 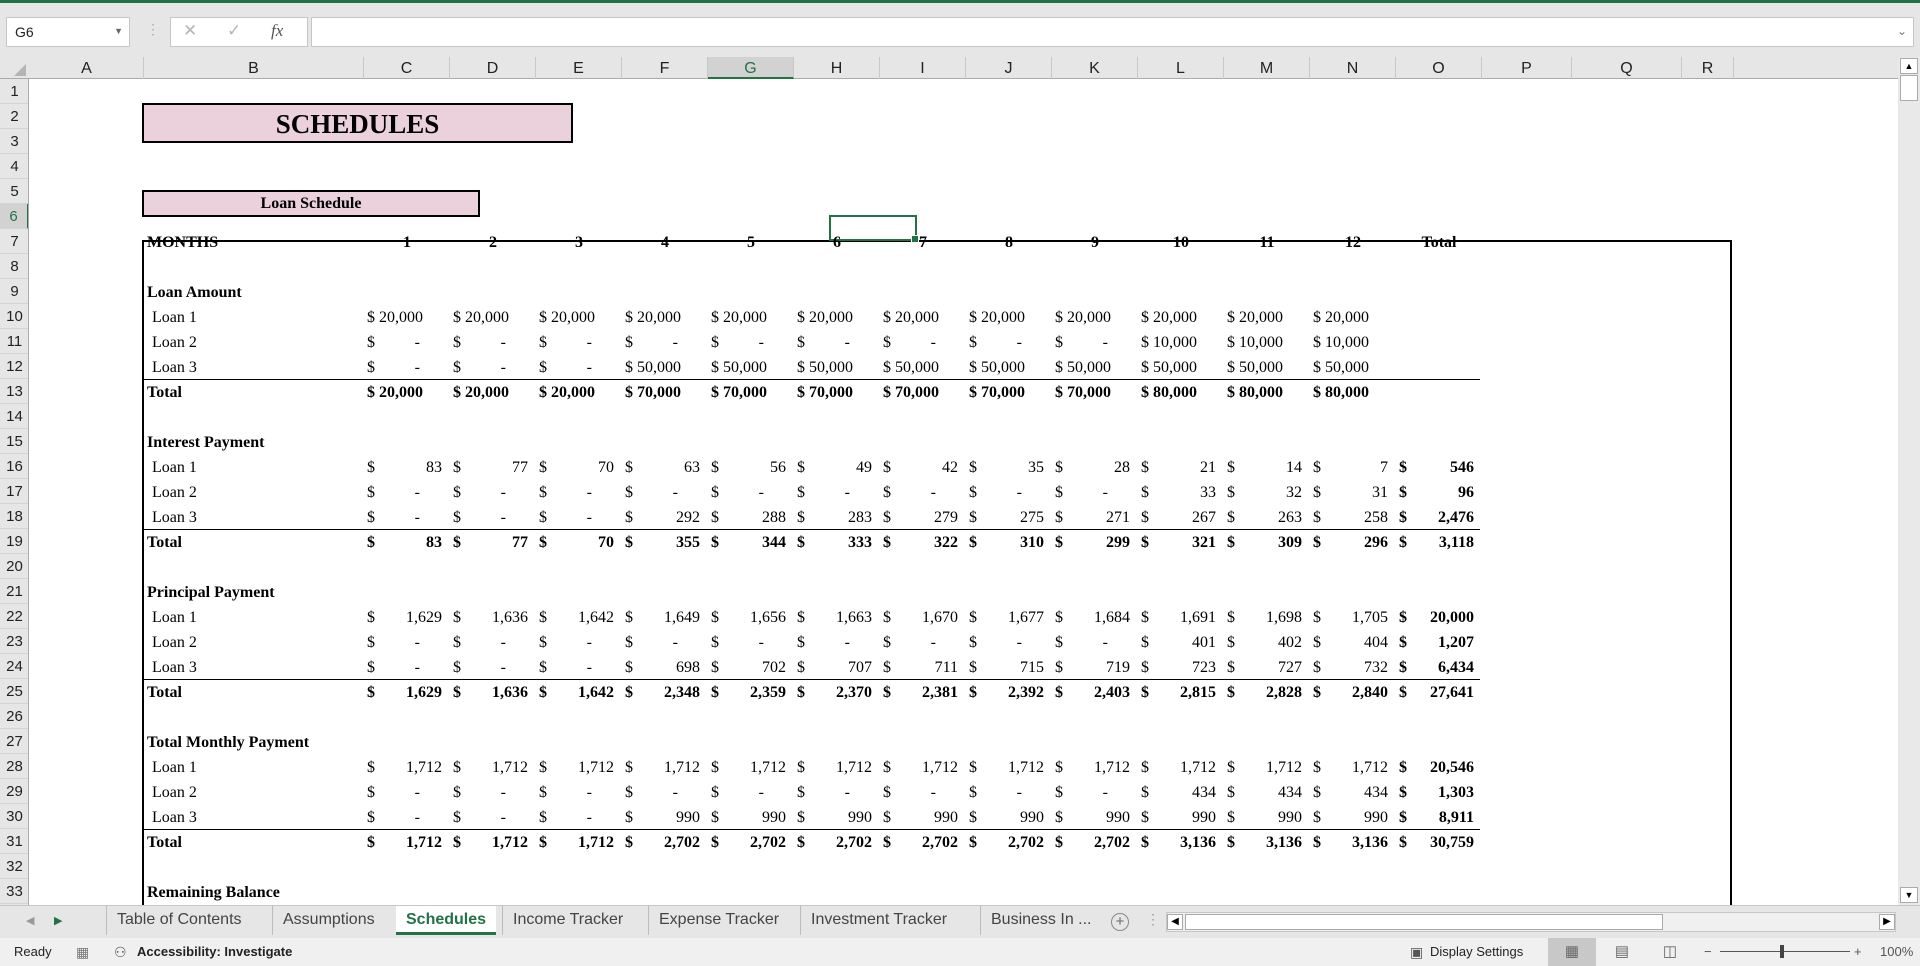 I want to click on formula-bar-input: ⌄, so click(x=1112, y=32).